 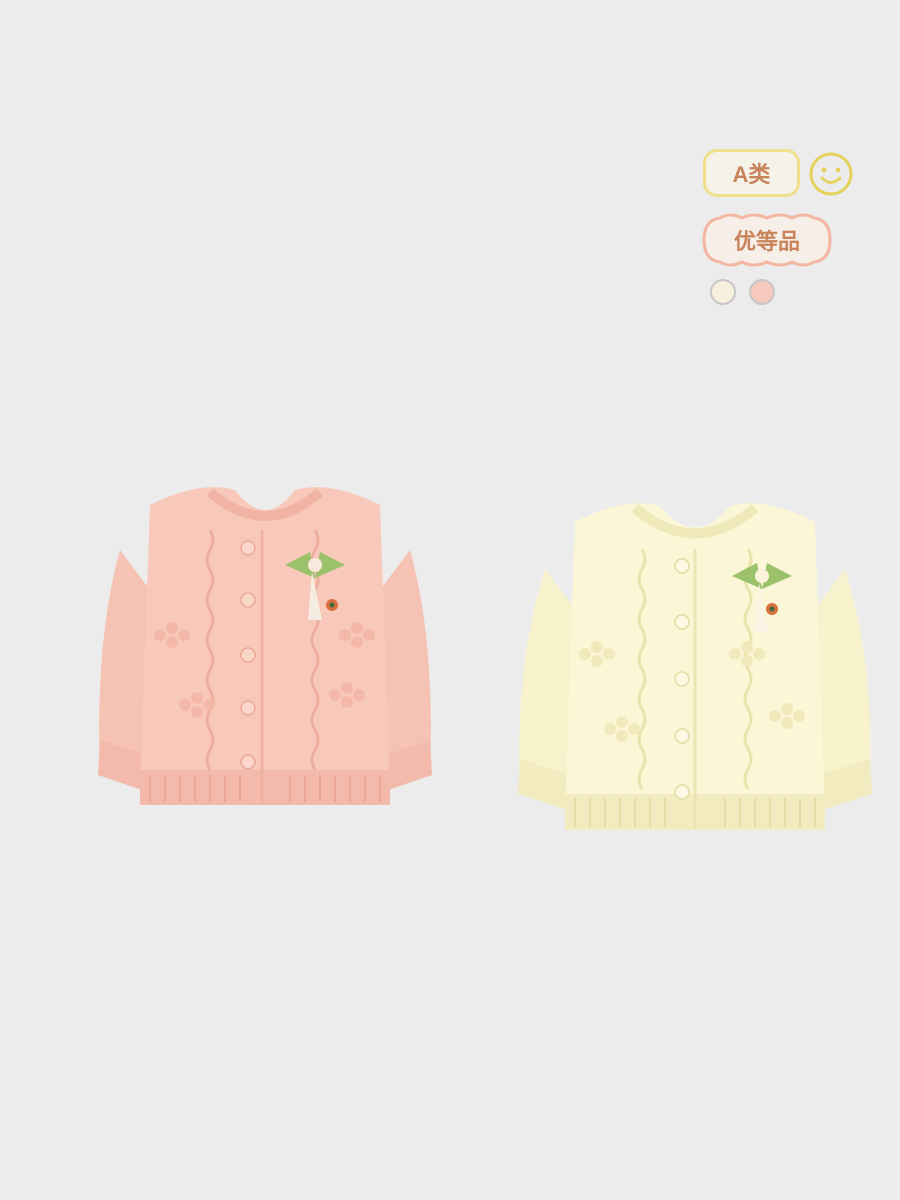 I want to click on premium-grade-badge: 优等品, so click(x=767, y=240).